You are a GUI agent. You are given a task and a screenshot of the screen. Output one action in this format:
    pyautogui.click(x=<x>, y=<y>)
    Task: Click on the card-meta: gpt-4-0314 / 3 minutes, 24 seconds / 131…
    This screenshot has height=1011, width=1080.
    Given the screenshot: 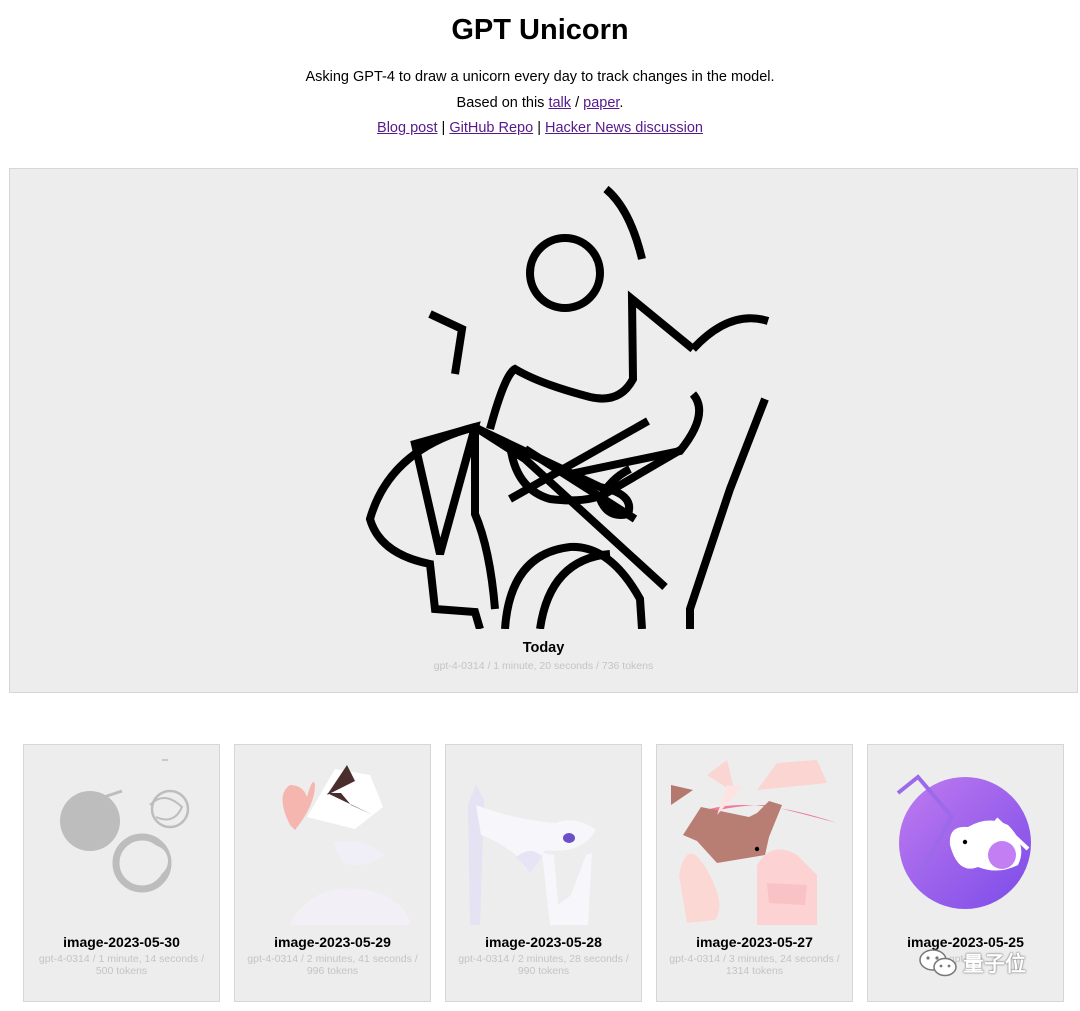 What is the action you would take?
    pyautogui.click(x=754, y=965)
    